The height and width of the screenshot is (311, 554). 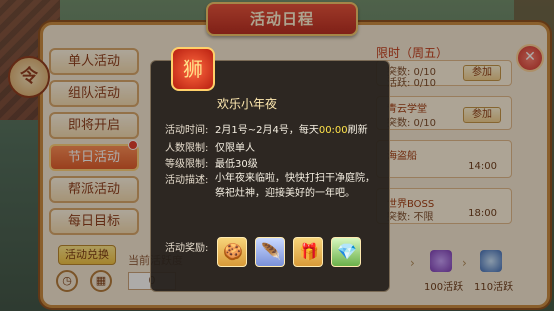 What do you see at coordinates (187, 180) in the screenshot?
I see `desc-key: 活动描述:` at bounding box center [187, 180].